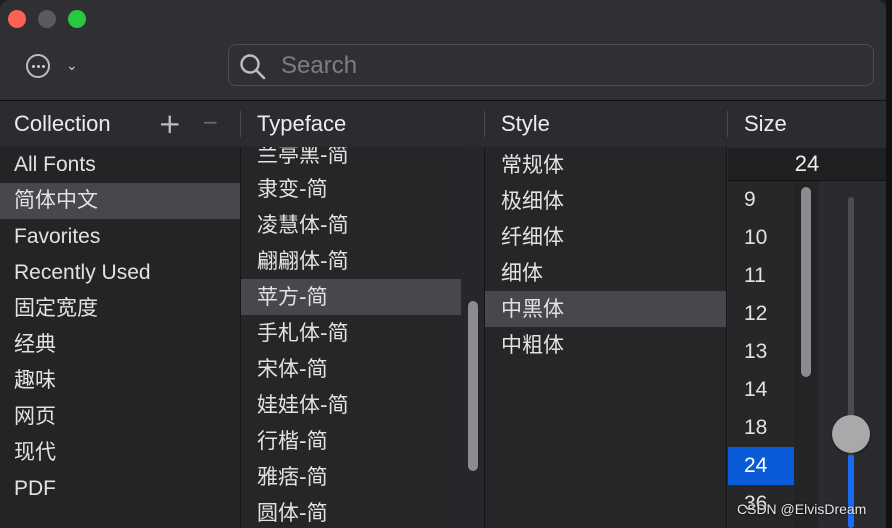 The image size is (892, 528). I want to click on column-divider, so click(726, 337).